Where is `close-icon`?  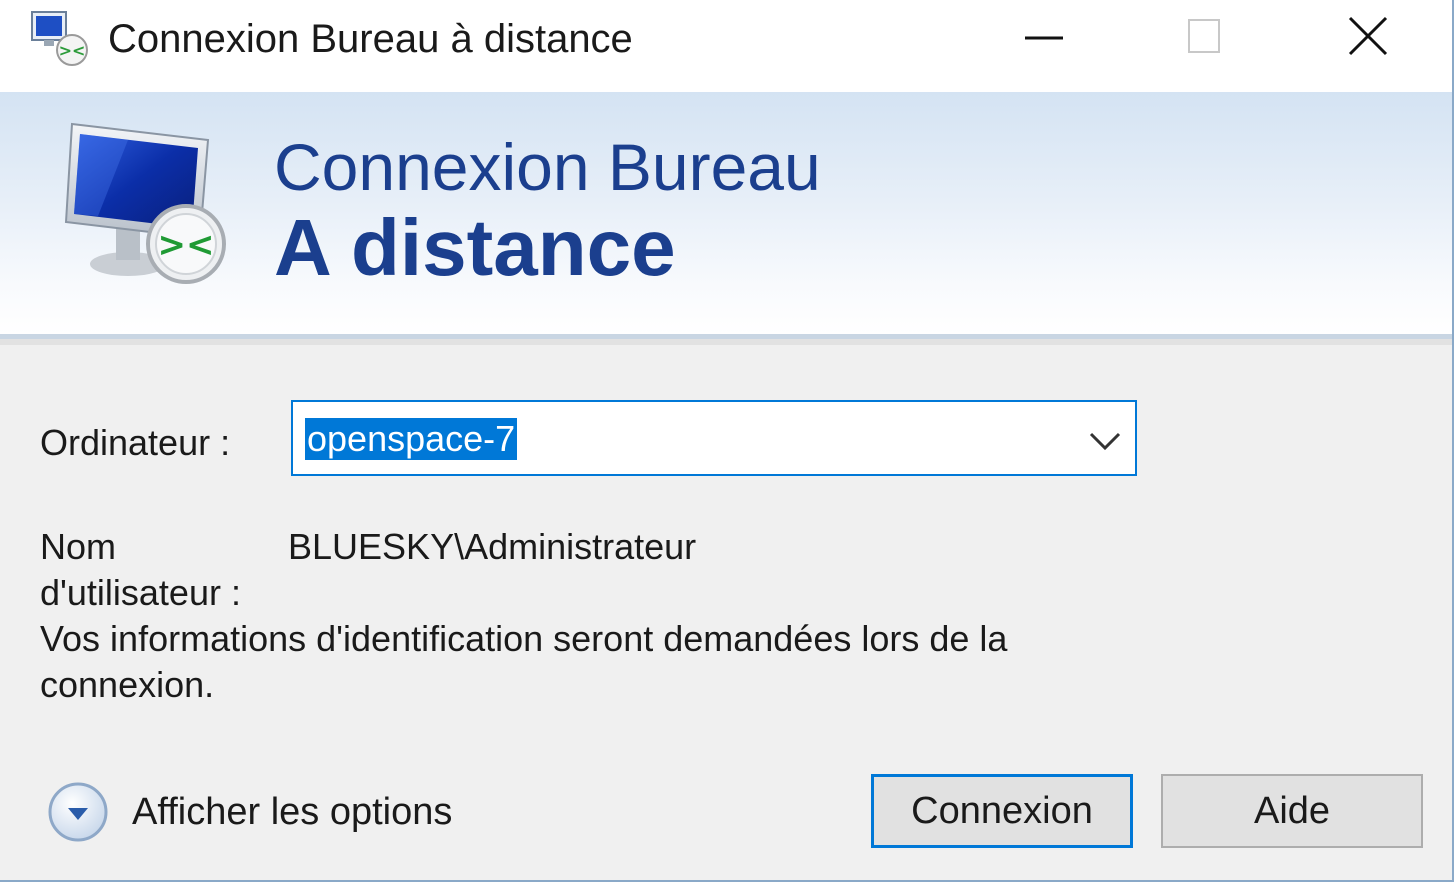 close-icon is located at coordinates (1368, 36).